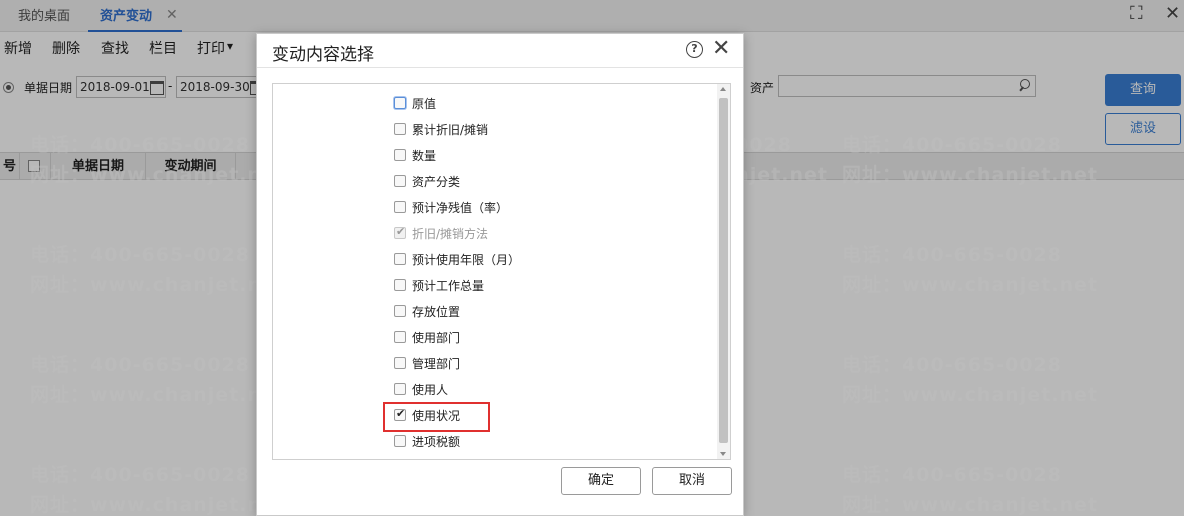  What do you see at coordinates (436, 417) in the screenshot?
I see `highlight-box` at bounding box center [436, 417].